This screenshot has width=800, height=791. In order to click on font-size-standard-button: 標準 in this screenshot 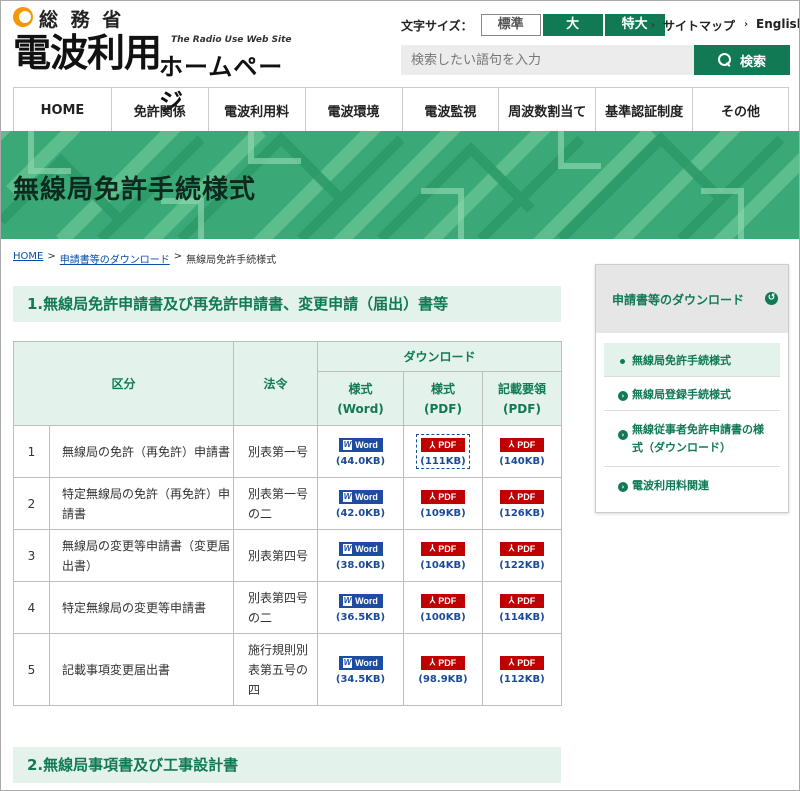, I will do `click(510, 25)`.